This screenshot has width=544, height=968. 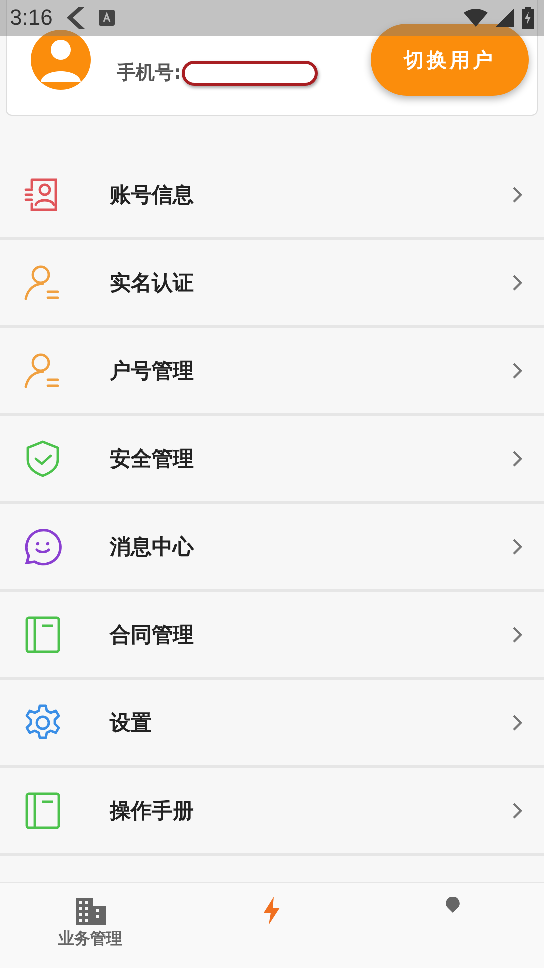 I want to click on battery-icon, so click(x=528, y=18).